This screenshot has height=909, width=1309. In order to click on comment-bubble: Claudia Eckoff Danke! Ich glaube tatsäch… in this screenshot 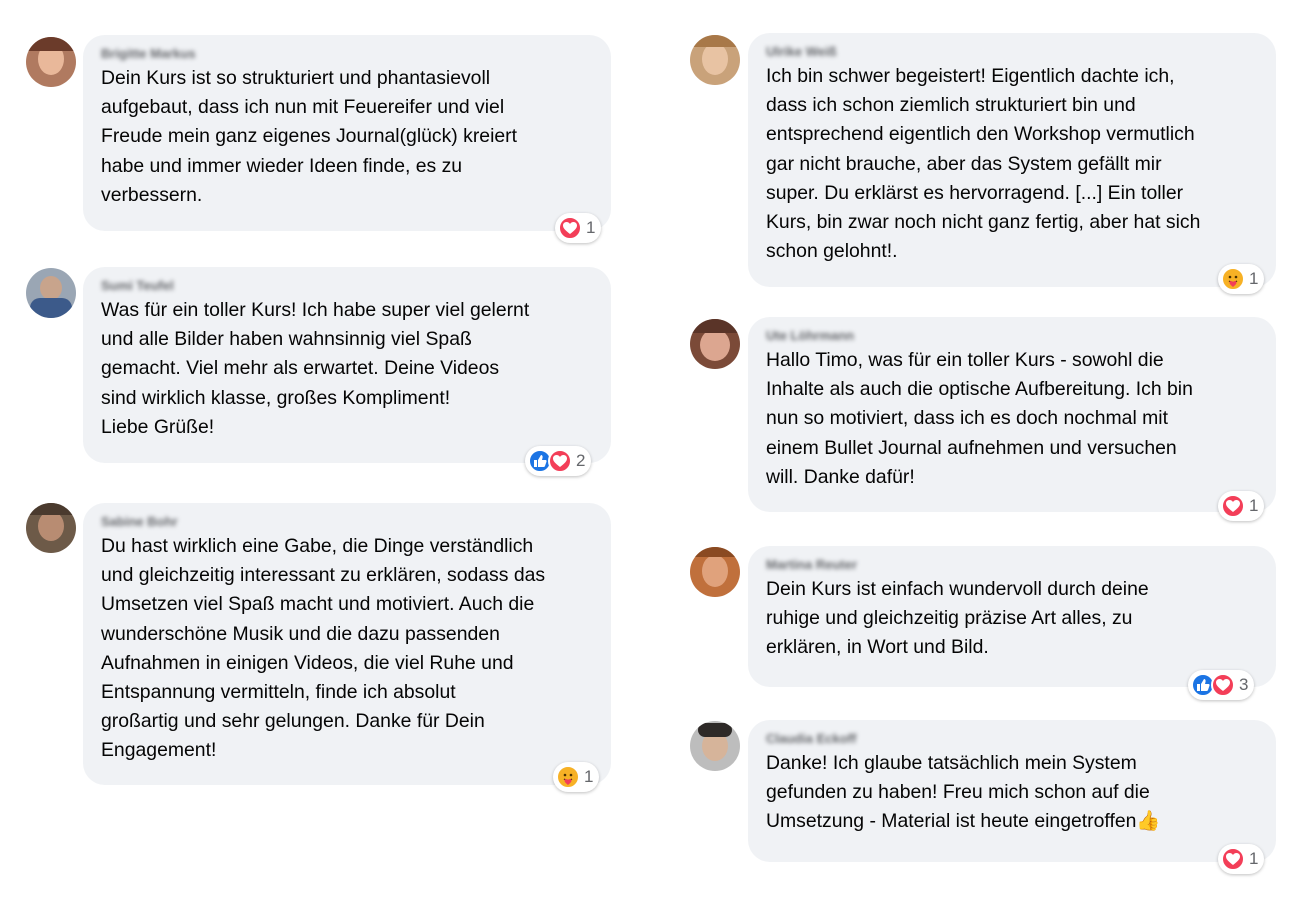, I will do `click(1012, 791)`.